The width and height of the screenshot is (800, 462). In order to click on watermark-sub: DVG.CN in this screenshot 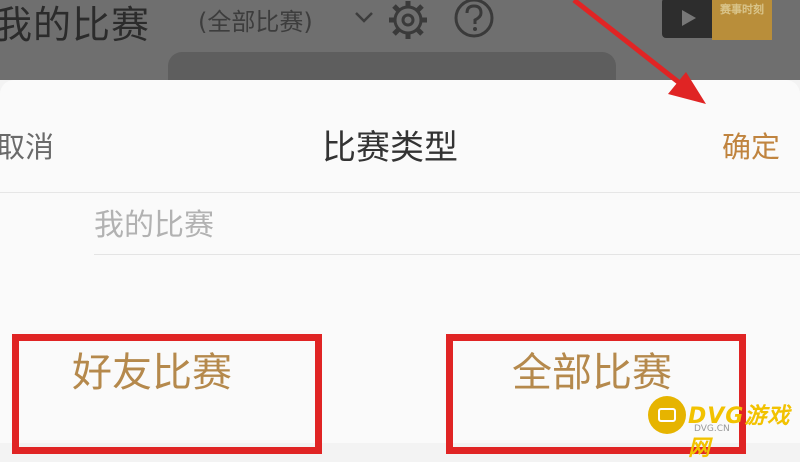, I will do `click(712, 429)`.